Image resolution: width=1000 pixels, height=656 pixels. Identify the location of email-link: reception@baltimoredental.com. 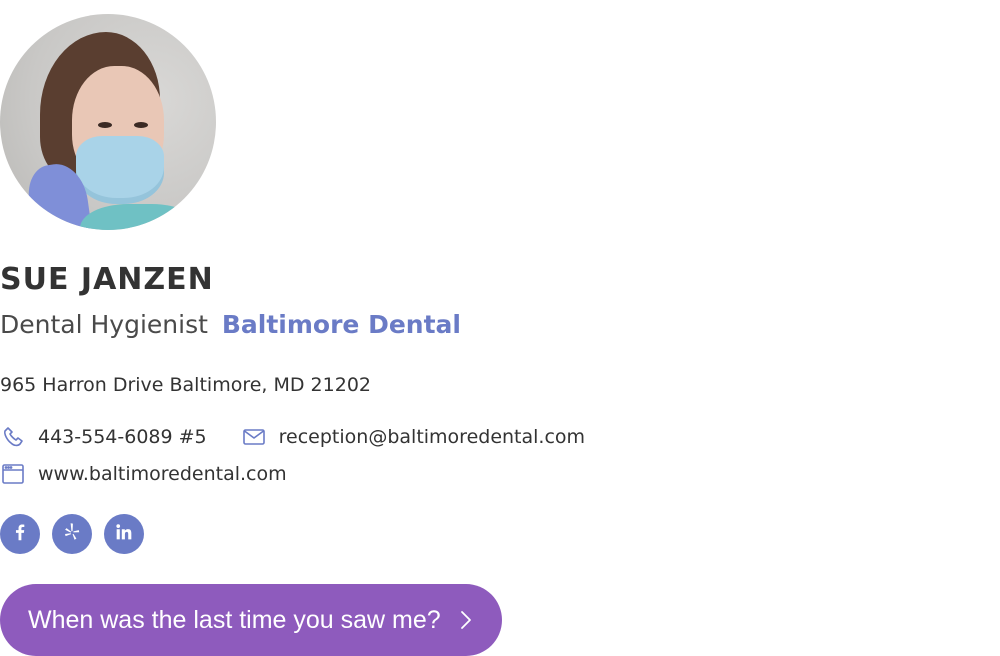
(413, 437).